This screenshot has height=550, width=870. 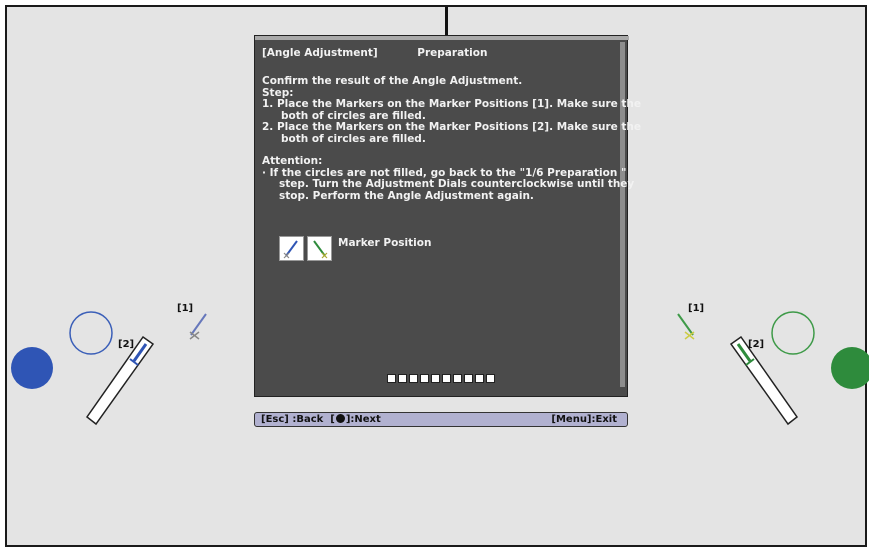 What do you see at coordinates (452, 53) in the screenshot?
I see `dialog-subtitle: Preparation` at bounding box center [452, 53].